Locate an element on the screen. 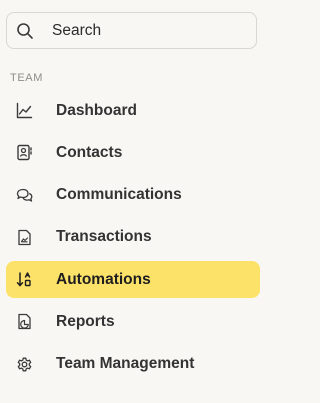 The width and height of the screenshot is (320, 403). search-box is located at coordinates (131, 30).